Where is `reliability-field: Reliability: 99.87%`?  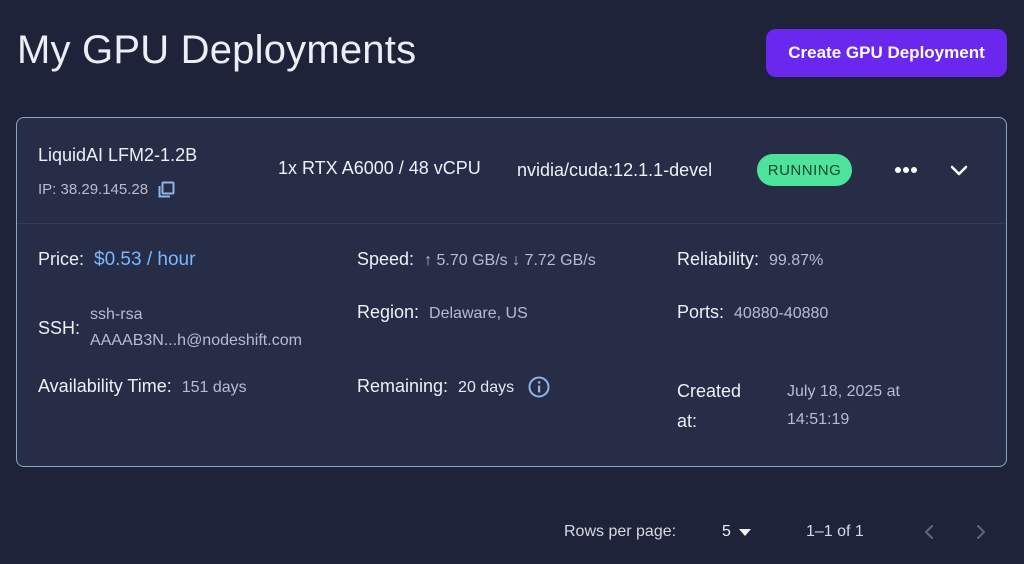 reliability-field: Reliability: 99.87% is located at coordinates (750, 259).